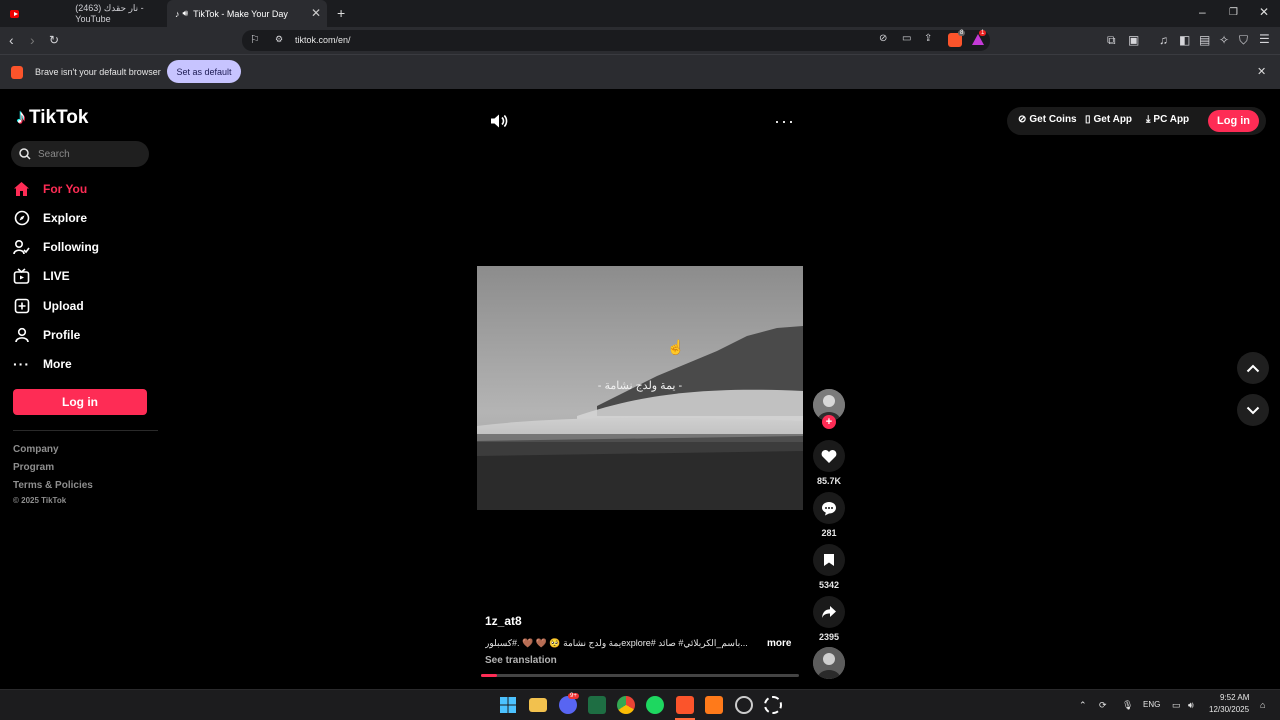 This screenshot has width=1280, height=720. I want to click on search-input: Search, so click(80, 154).